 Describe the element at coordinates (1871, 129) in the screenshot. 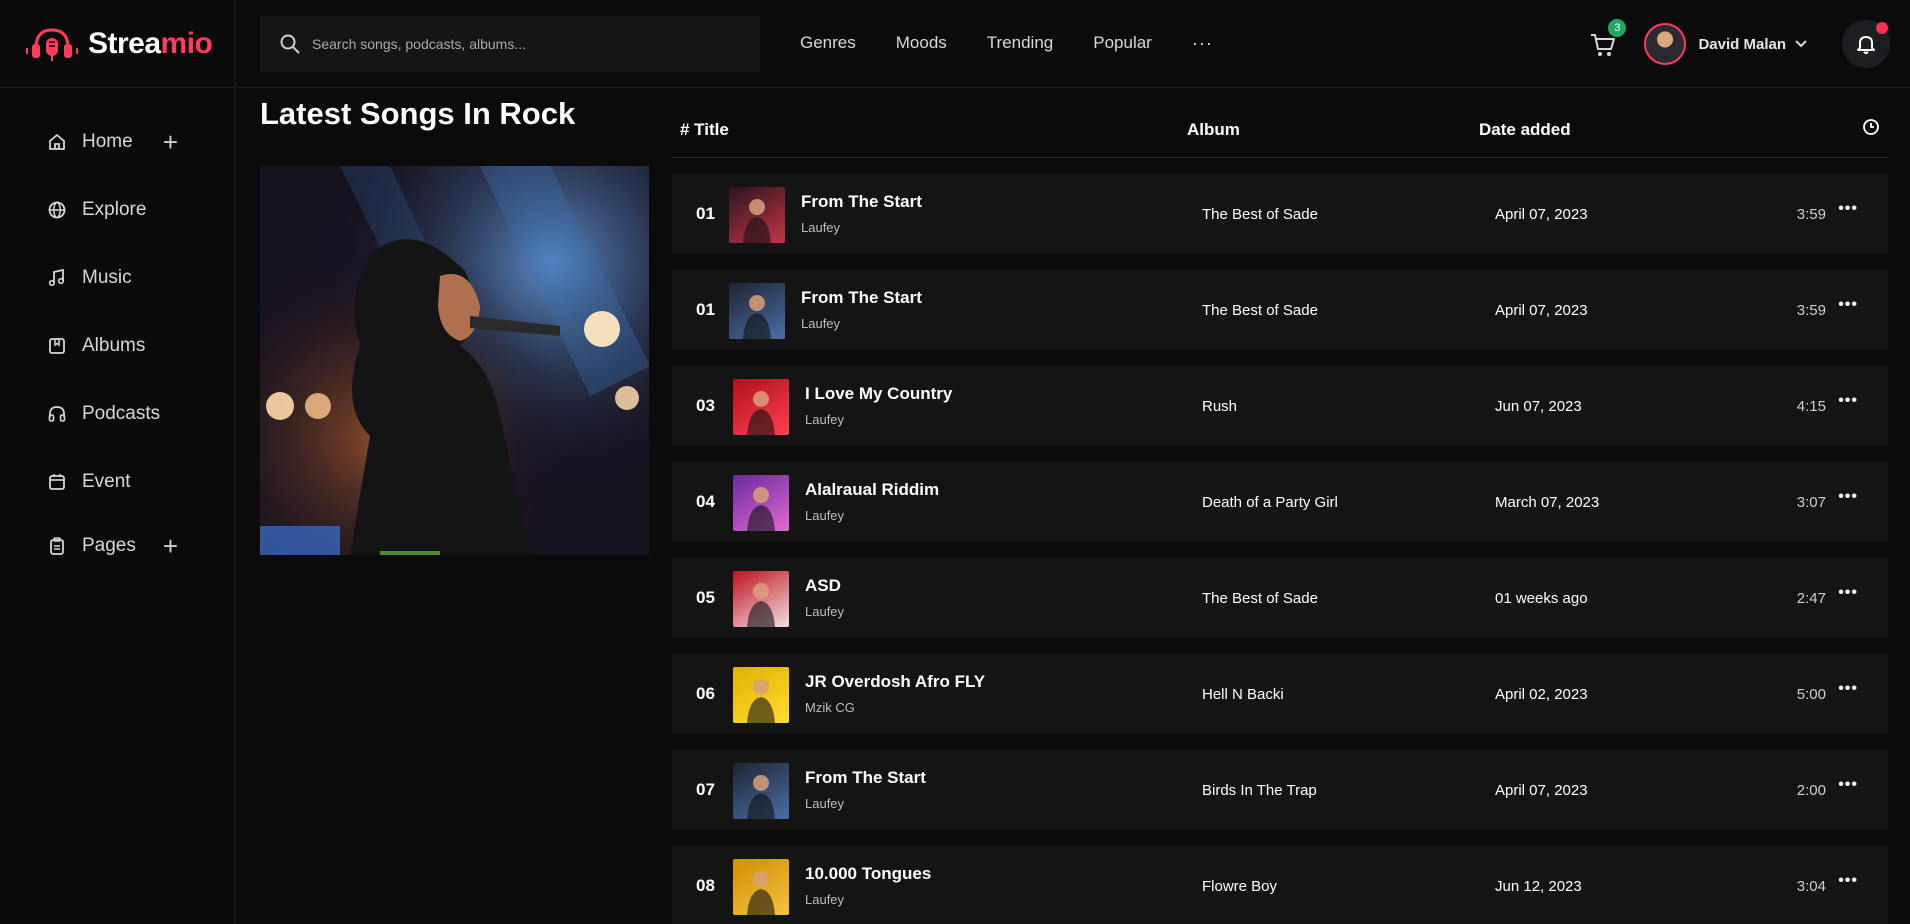

I see `clock-icon` at that location.